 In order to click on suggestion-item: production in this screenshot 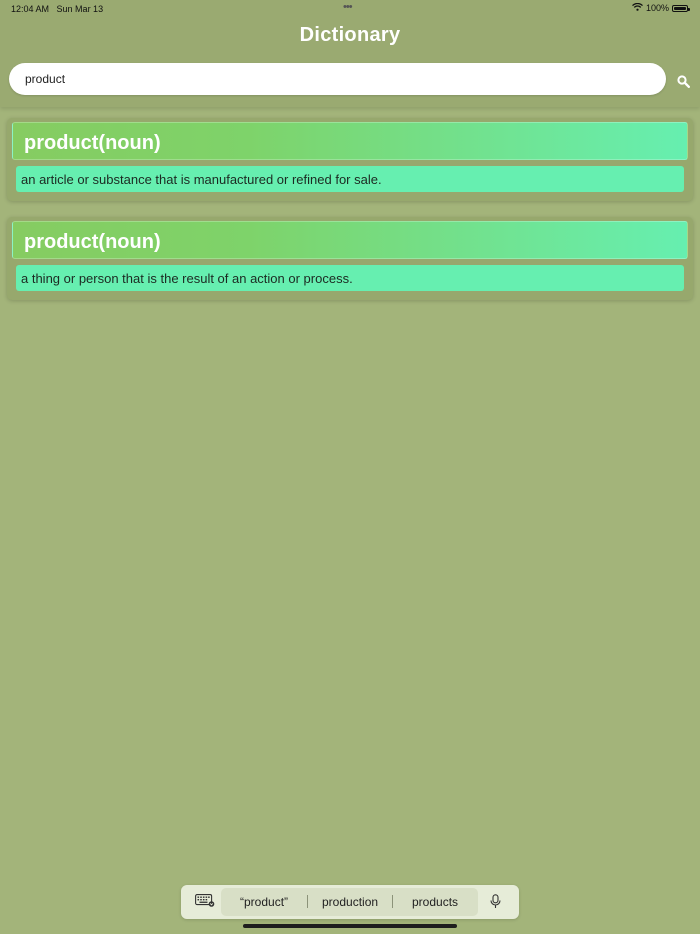, I will do `click(350, 902)`.